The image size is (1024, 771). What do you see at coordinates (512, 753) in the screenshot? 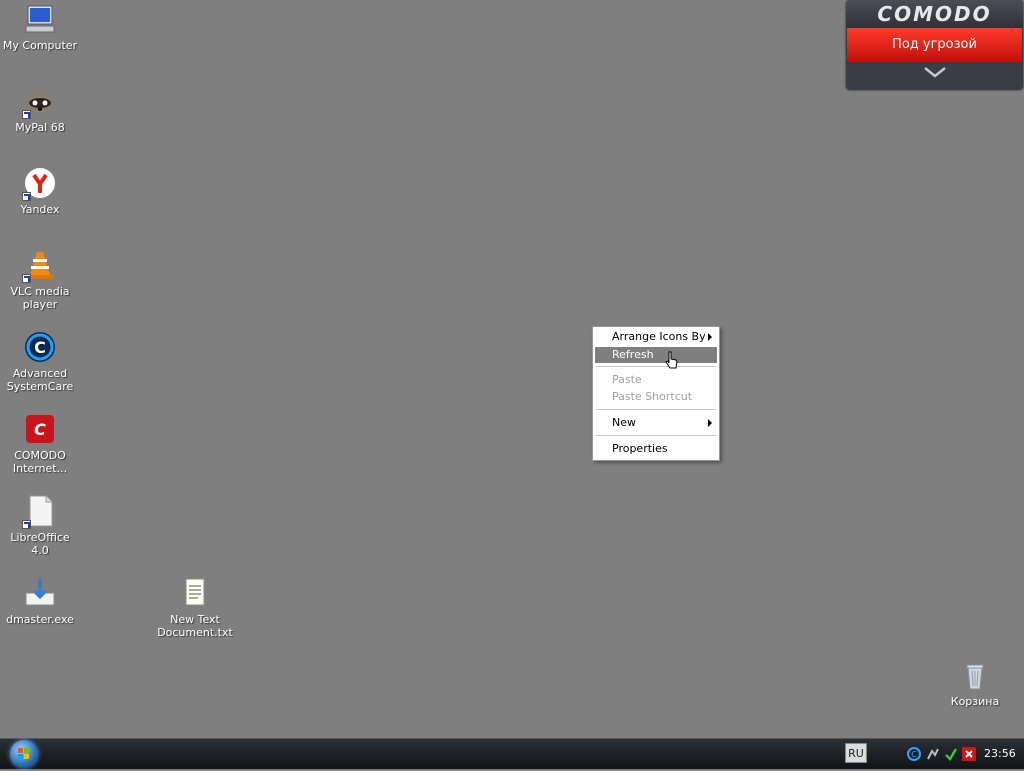
I see `taskbar: RU C 23:56` at bounding box center [512, 753].